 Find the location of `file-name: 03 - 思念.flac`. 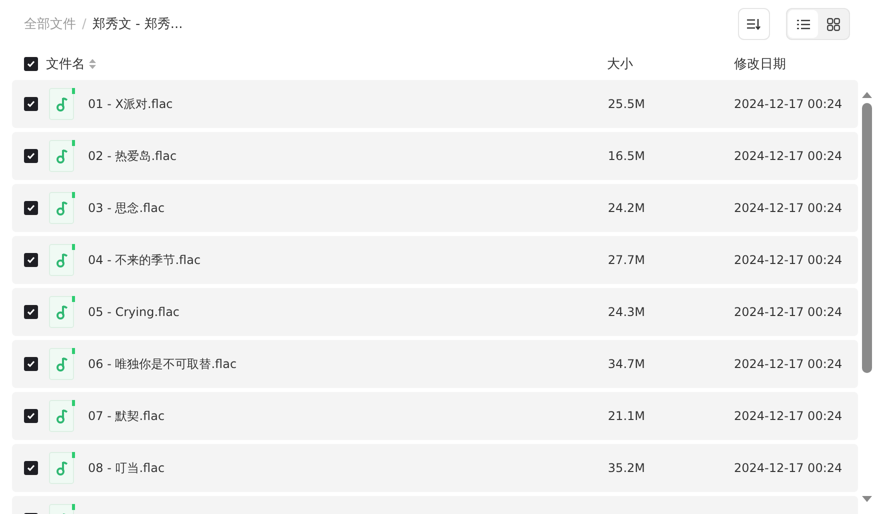

file-name: 03 - 思念.flac is located at coordinates (127, 208).